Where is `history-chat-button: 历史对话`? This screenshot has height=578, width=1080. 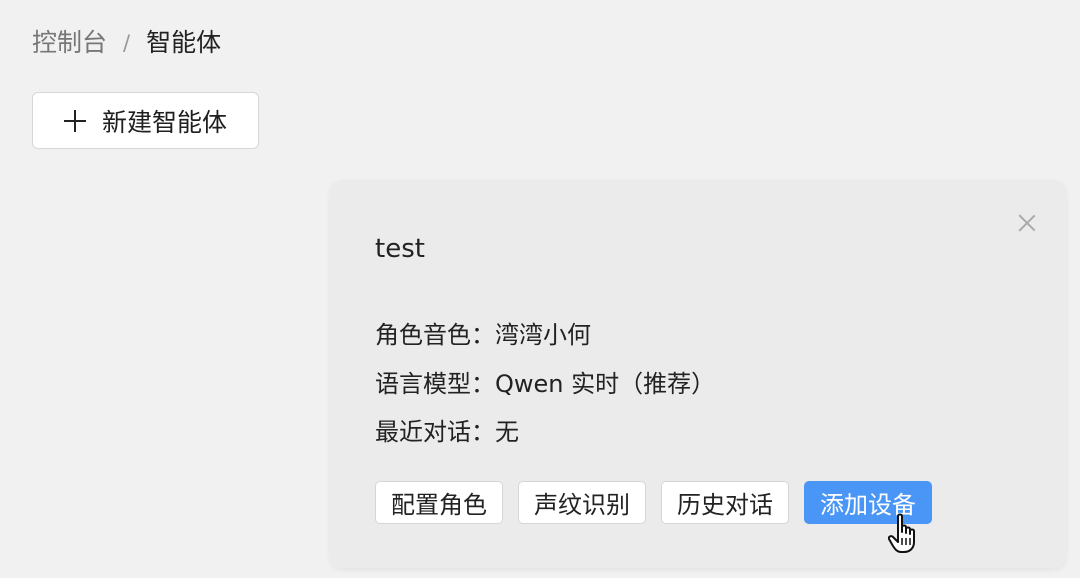 history-chat-button: 历史对话 is located at coordinates (725, 502).